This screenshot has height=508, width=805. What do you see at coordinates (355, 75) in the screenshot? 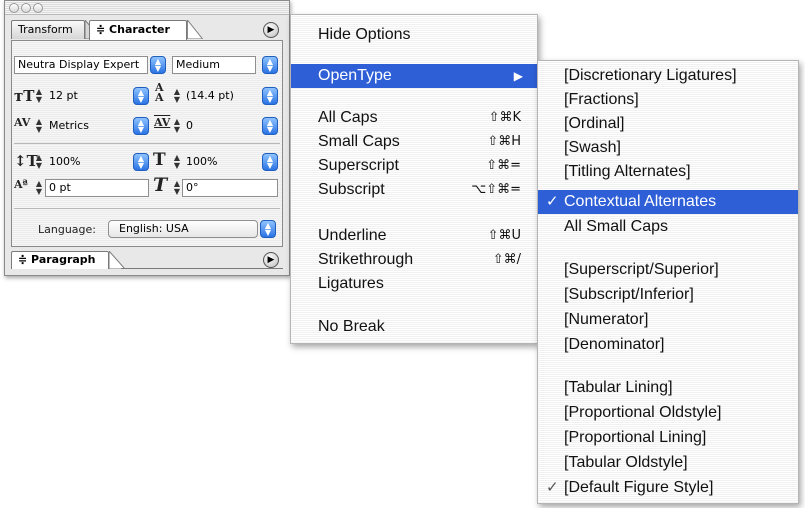
I see `menu-item-label: OpenType` at bounding box center [355, 75].